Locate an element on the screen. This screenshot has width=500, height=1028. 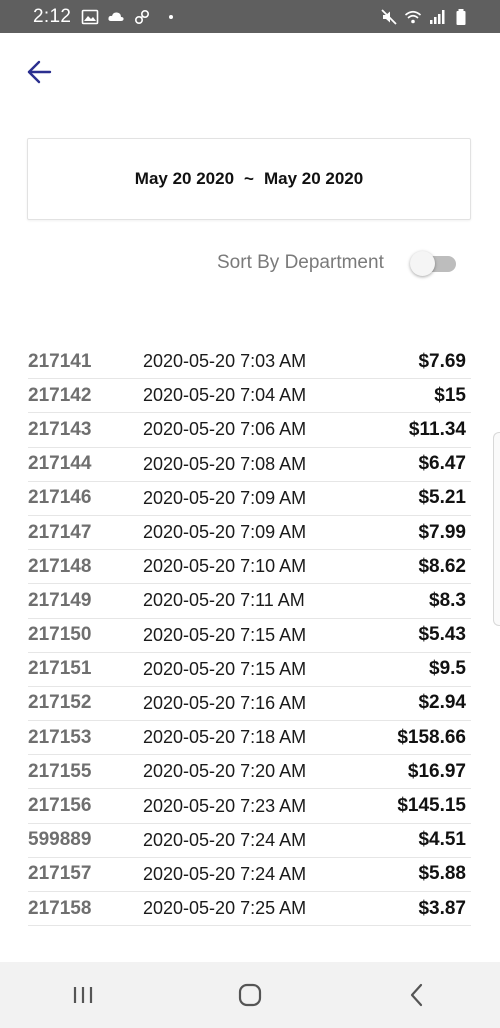
order-amount: $8.3 is located at coordinates (447, 600).